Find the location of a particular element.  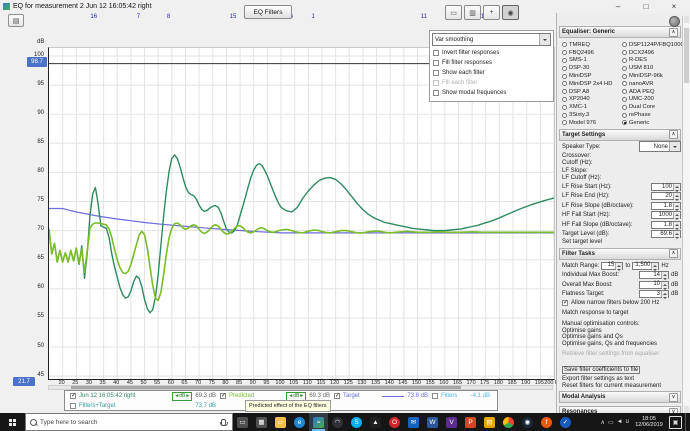

db-offset-widget: ◄dB► is located at coordinates (182, 396).